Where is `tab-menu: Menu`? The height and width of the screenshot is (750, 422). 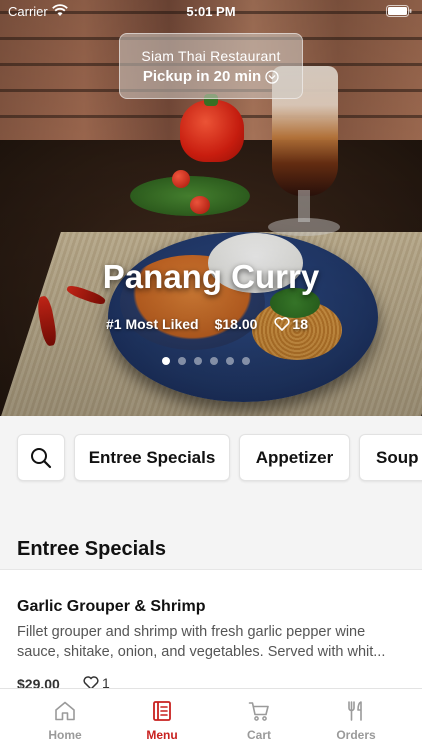
tab-menu: Menu is located at coordinates (162, 719).